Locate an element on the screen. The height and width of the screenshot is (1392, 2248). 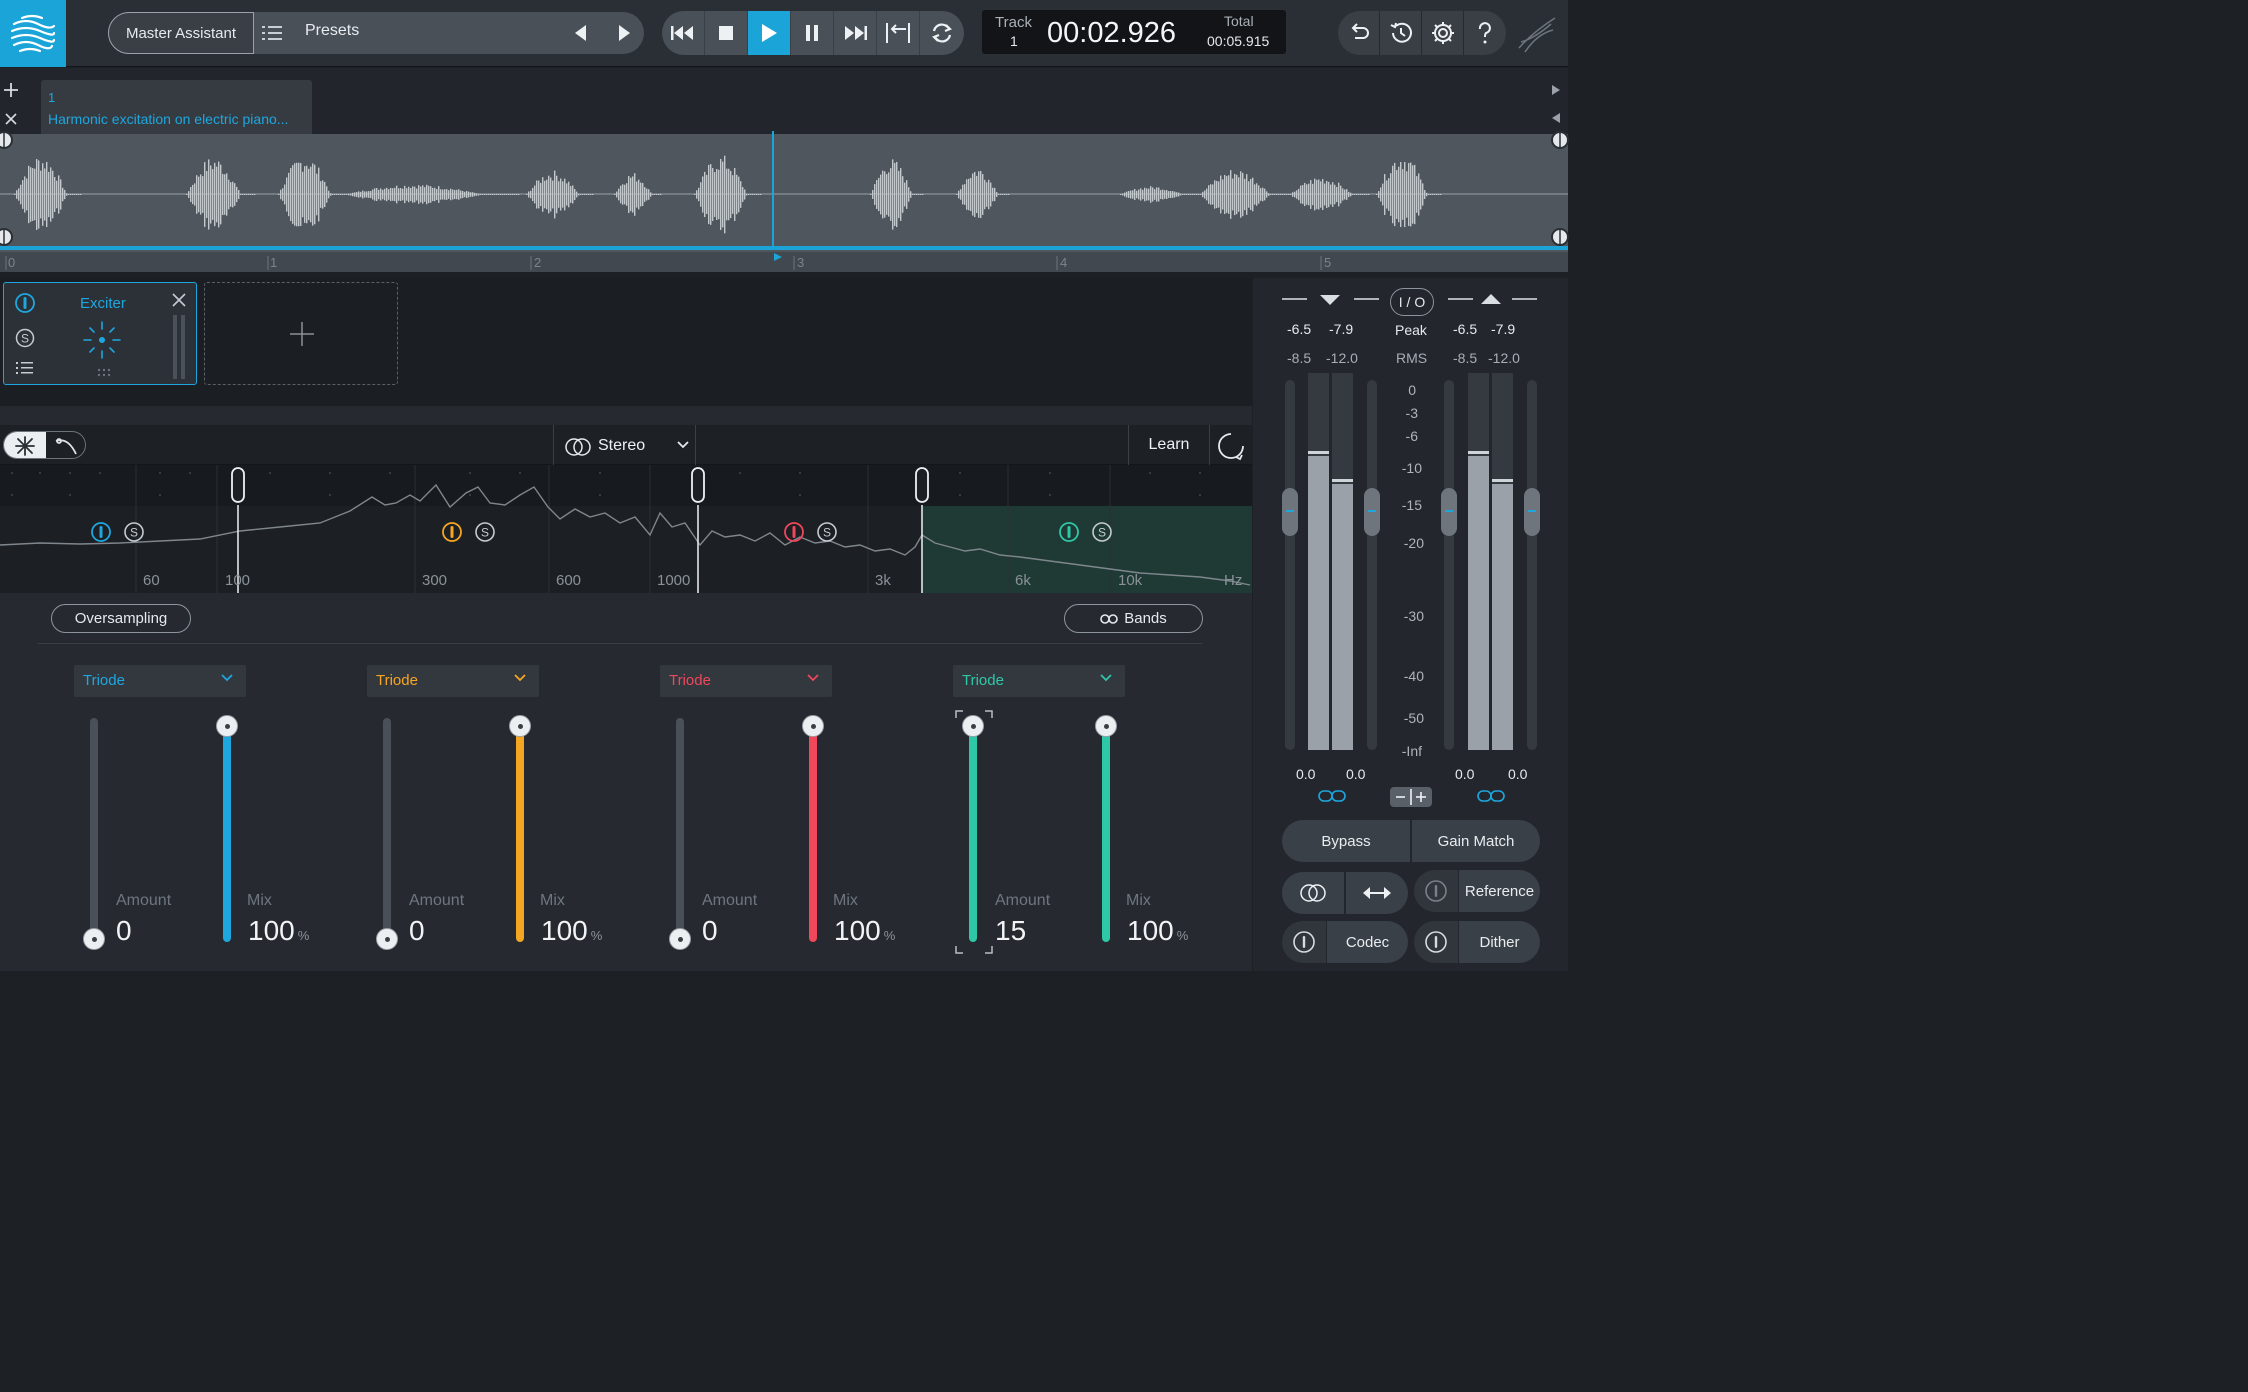
scroll-left-icon is located at coordinates (1556, 118).